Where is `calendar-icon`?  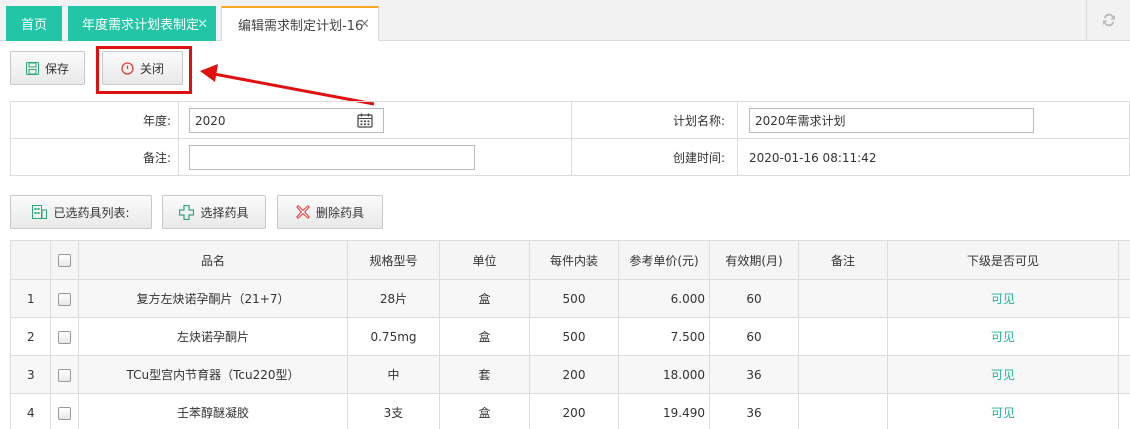
calendar-icon is located at coordinates (365, 122).